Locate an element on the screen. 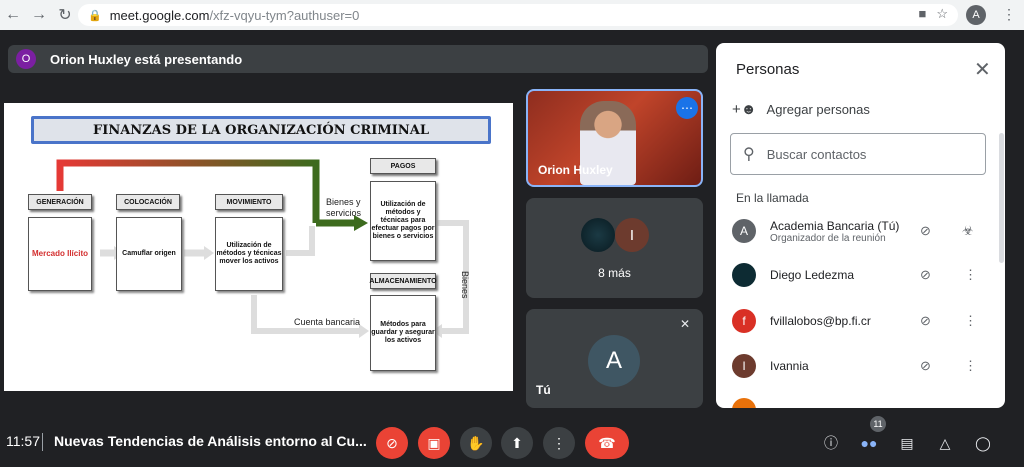 The height and width of the screenshot is (467, 1024). header-colocacion: COLOCACIÓN is located at coordinates (148, 202).